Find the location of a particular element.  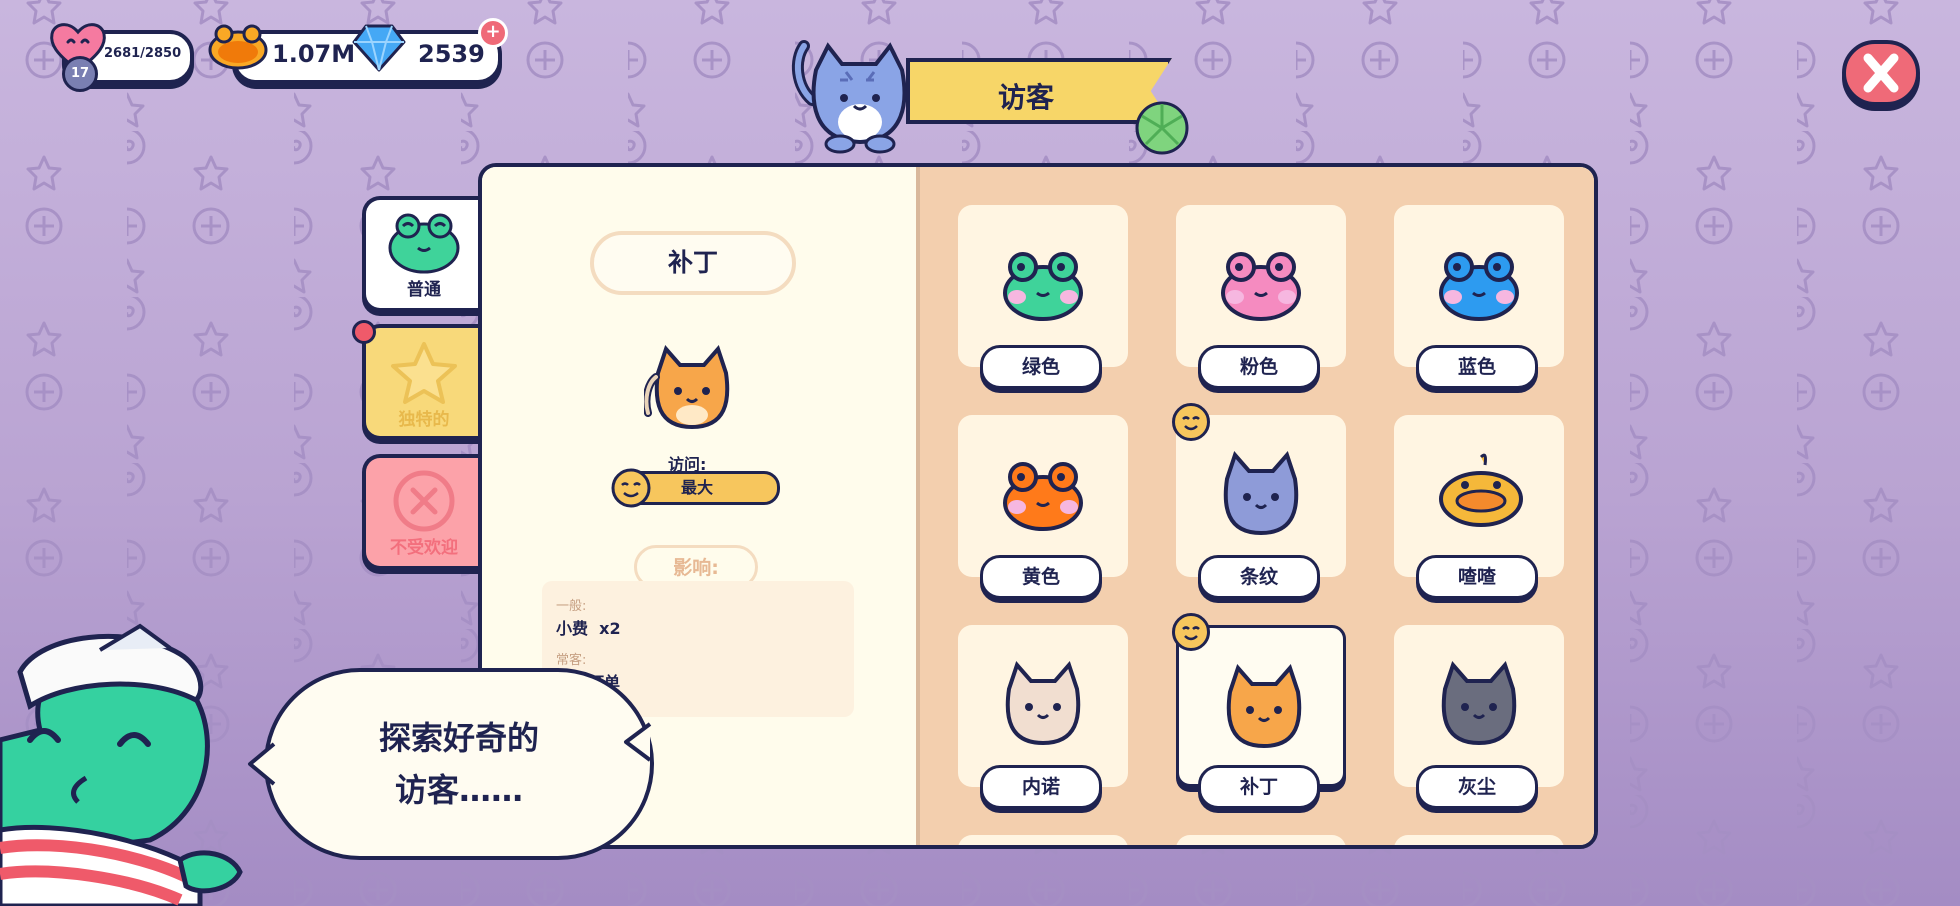

visitor-name-label: 绿色 is located at coordinates (1041, 367).